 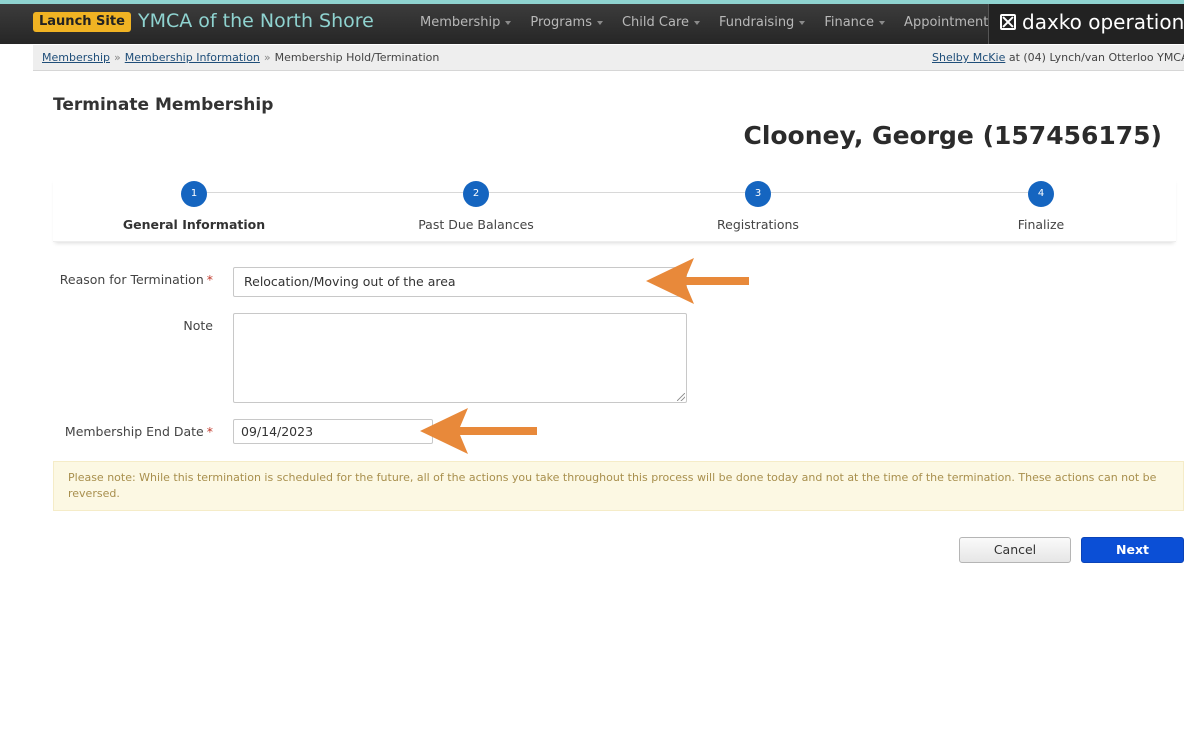 What do you see at coordinates (968, 57) in the screenshot?
I see `user-name-link: Shelby McKie` at bounding box center [968, 57].